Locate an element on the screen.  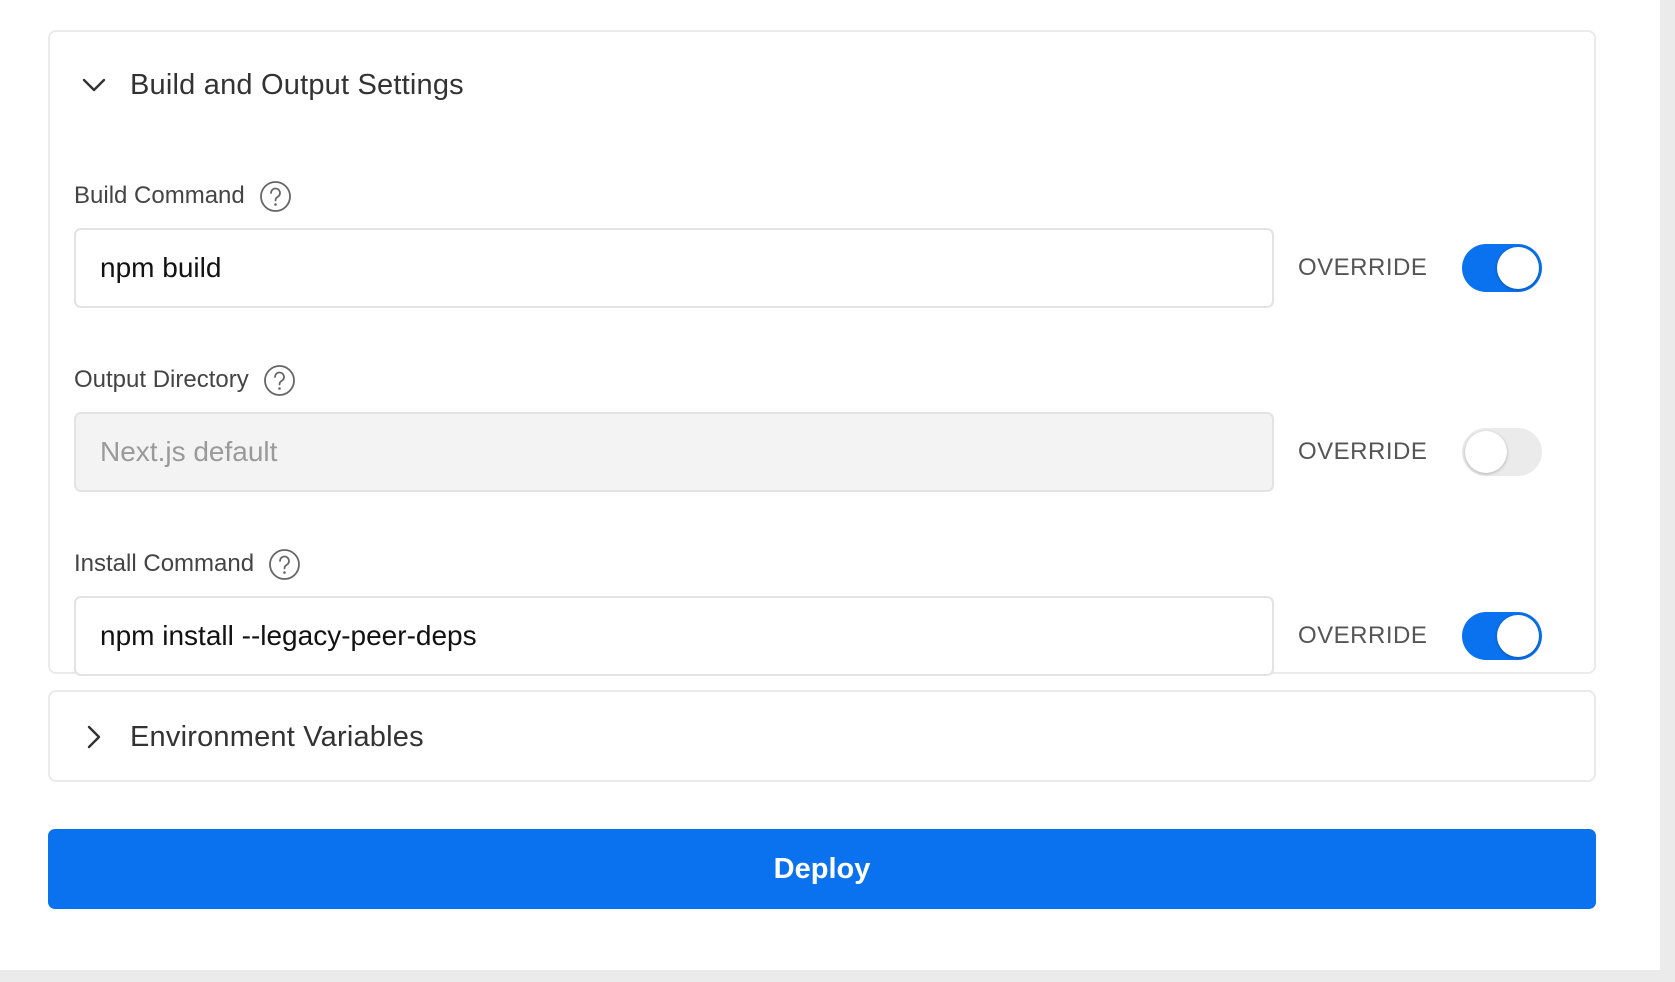
section-title: Environment Variables is located at coordinates (277, 736).